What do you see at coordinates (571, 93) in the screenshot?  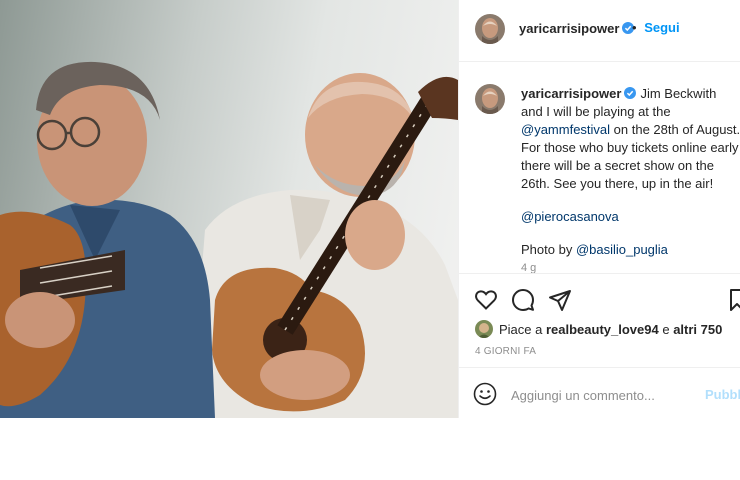 I see `caption-username: yaricarrisipower` at bounding box center [571, 93].